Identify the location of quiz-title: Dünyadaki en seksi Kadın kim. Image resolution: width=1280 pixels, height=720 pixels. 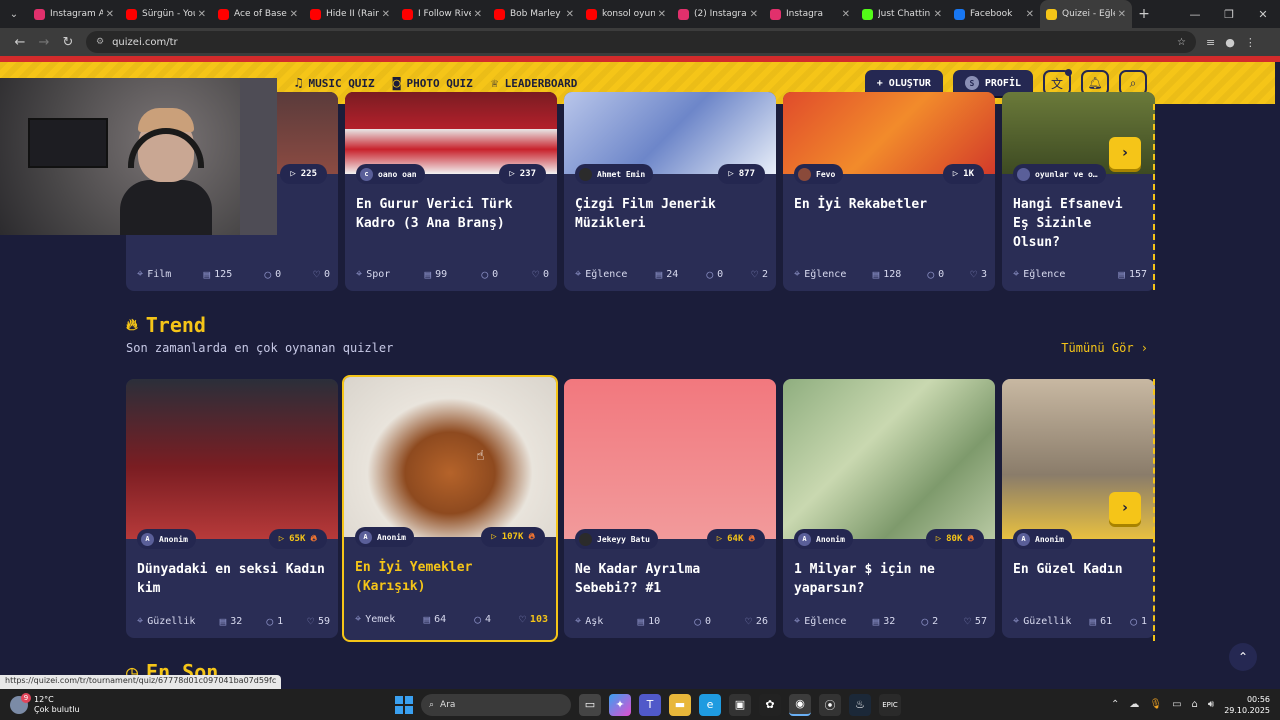
(232, 579).